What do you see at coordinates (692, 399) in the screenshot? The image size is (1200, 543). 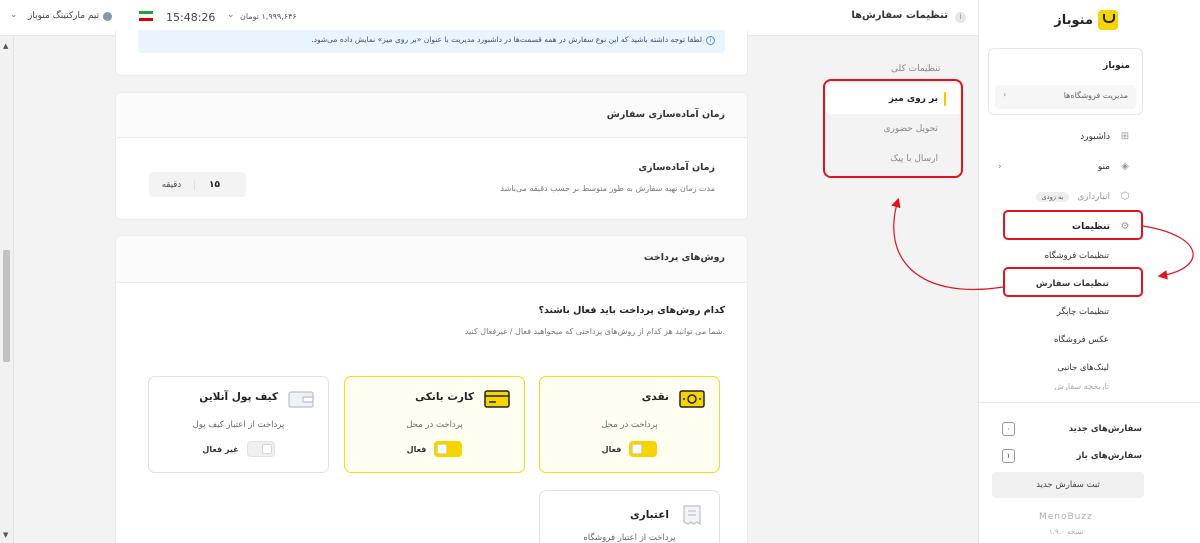 I see `cash-icon` at bounding box center [692, 399].